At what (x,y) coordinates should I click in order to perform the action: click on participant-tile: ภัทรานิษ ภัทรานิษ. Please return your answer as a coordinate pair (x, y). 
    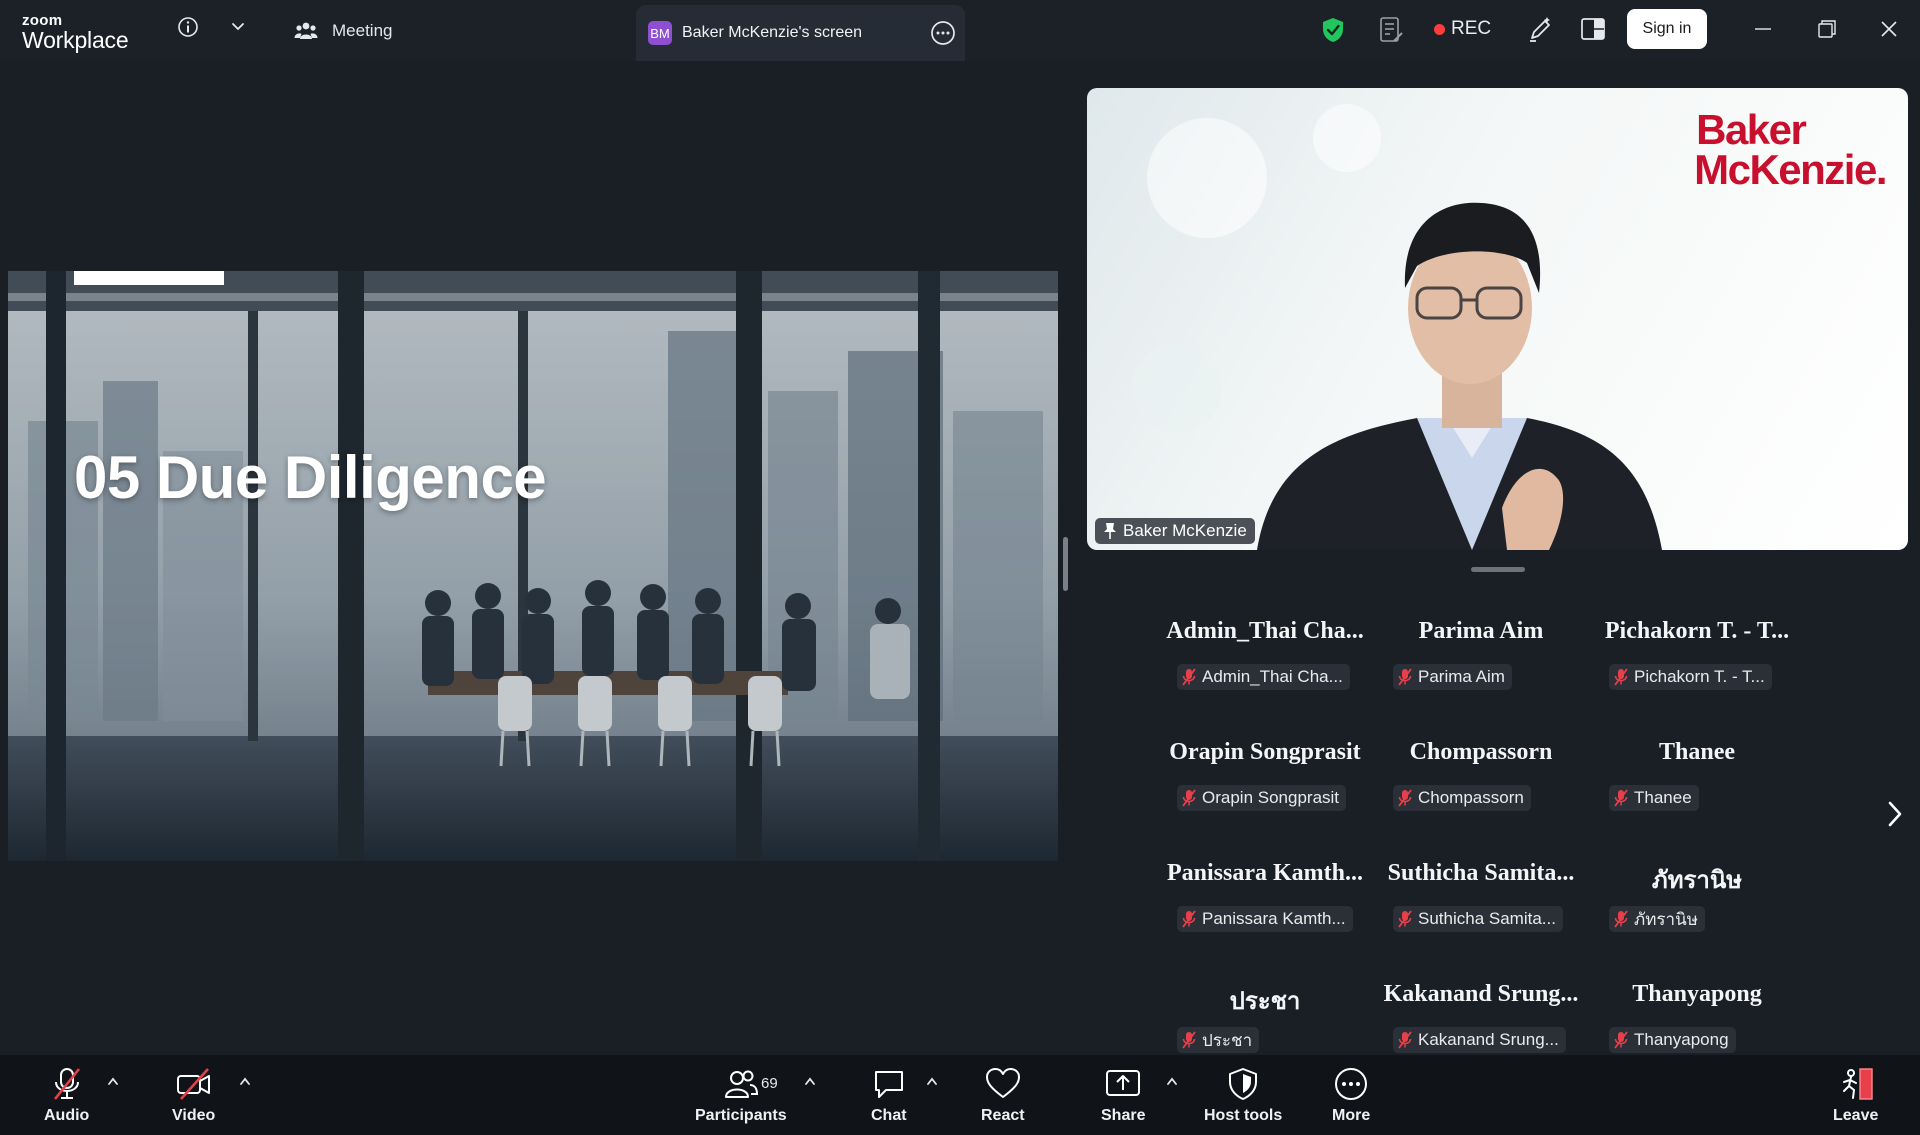
    Looking at the image, I should click on (1697, 892).